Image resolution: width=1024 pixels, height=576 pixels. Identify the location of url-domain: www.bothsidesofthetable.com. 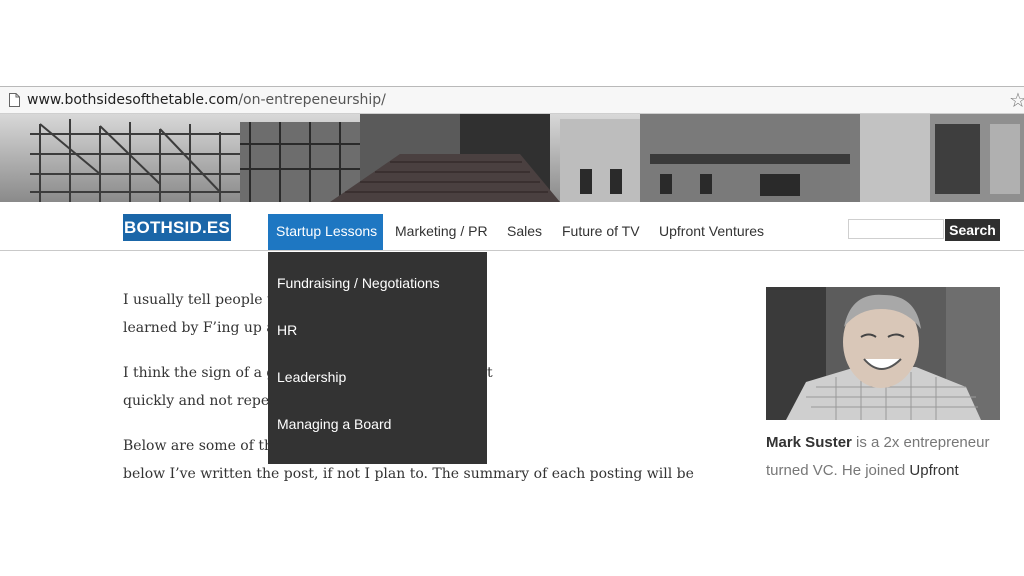
(133, 100).